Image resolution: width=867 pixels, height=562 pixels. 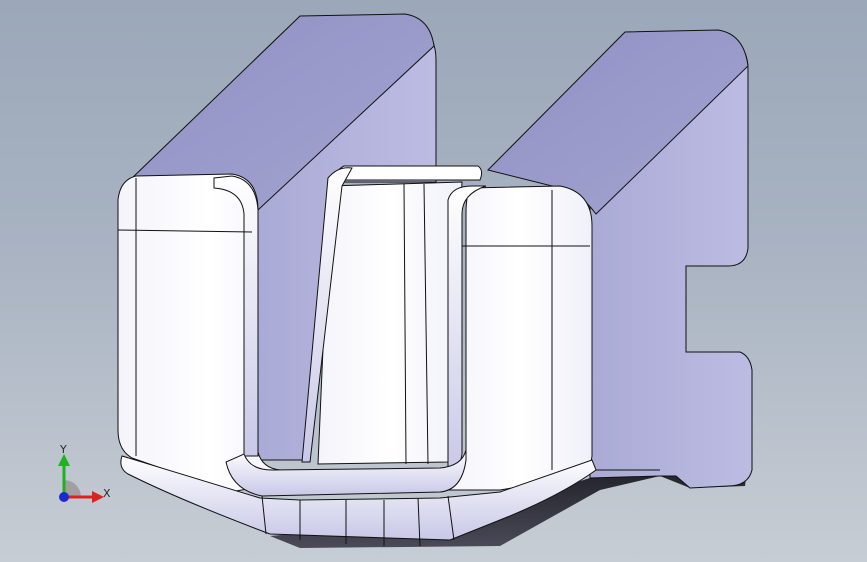 What do you see at coordinates (107, 493) in the screenshot?
I see `x-axis-label: X` at bounding box center [107, 493].